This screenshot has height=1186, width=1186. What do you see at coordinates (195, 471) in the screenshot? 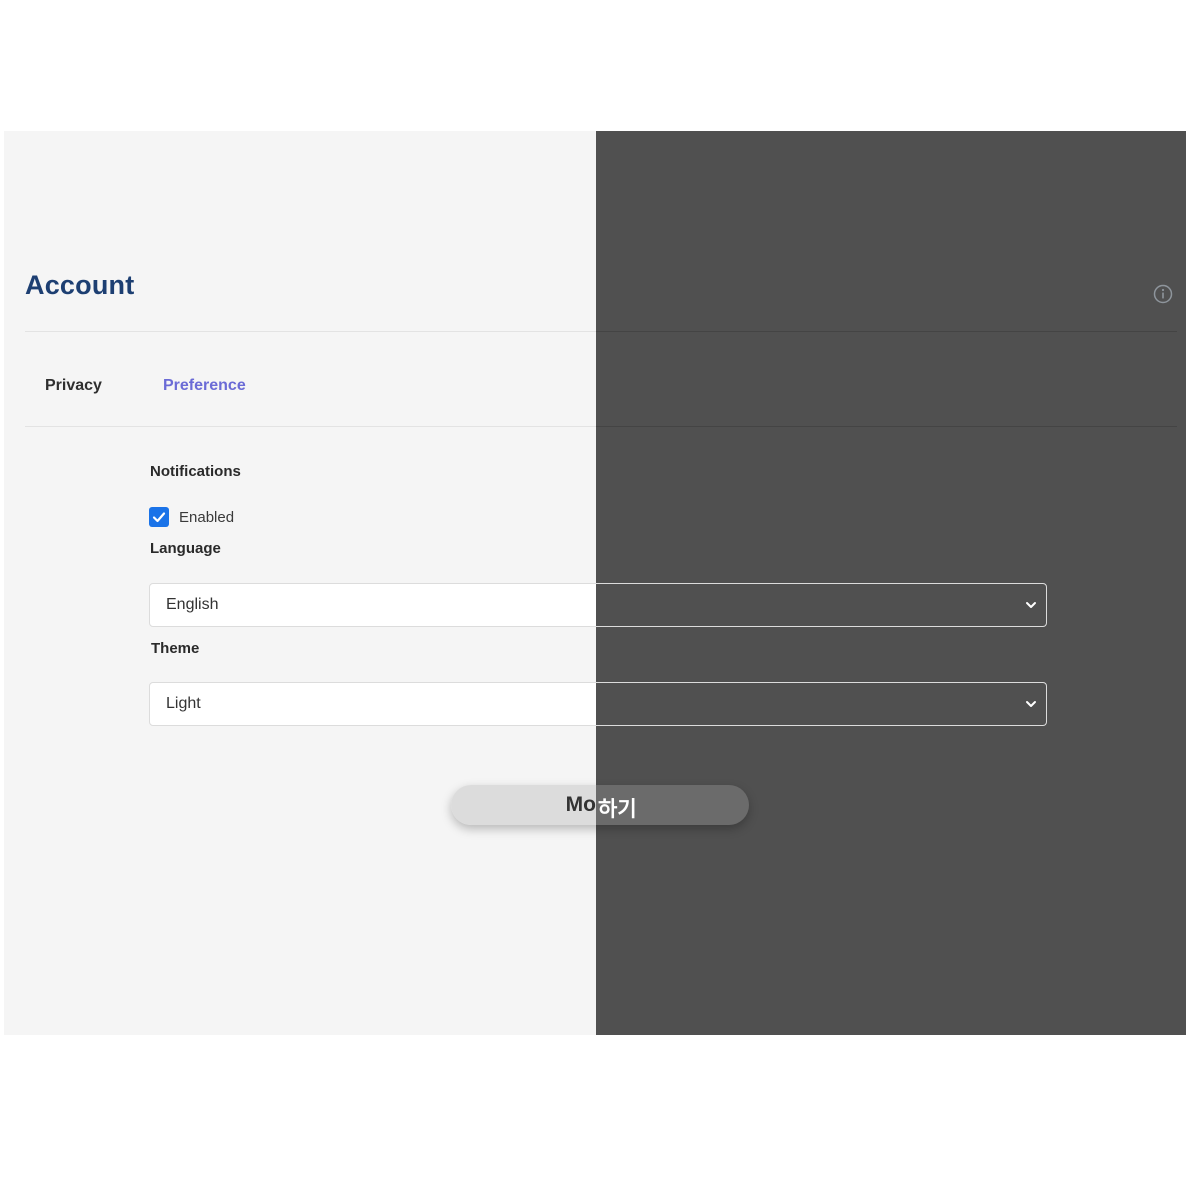
I see `notifications-label: Notifications` at bounding box center [195, 471].